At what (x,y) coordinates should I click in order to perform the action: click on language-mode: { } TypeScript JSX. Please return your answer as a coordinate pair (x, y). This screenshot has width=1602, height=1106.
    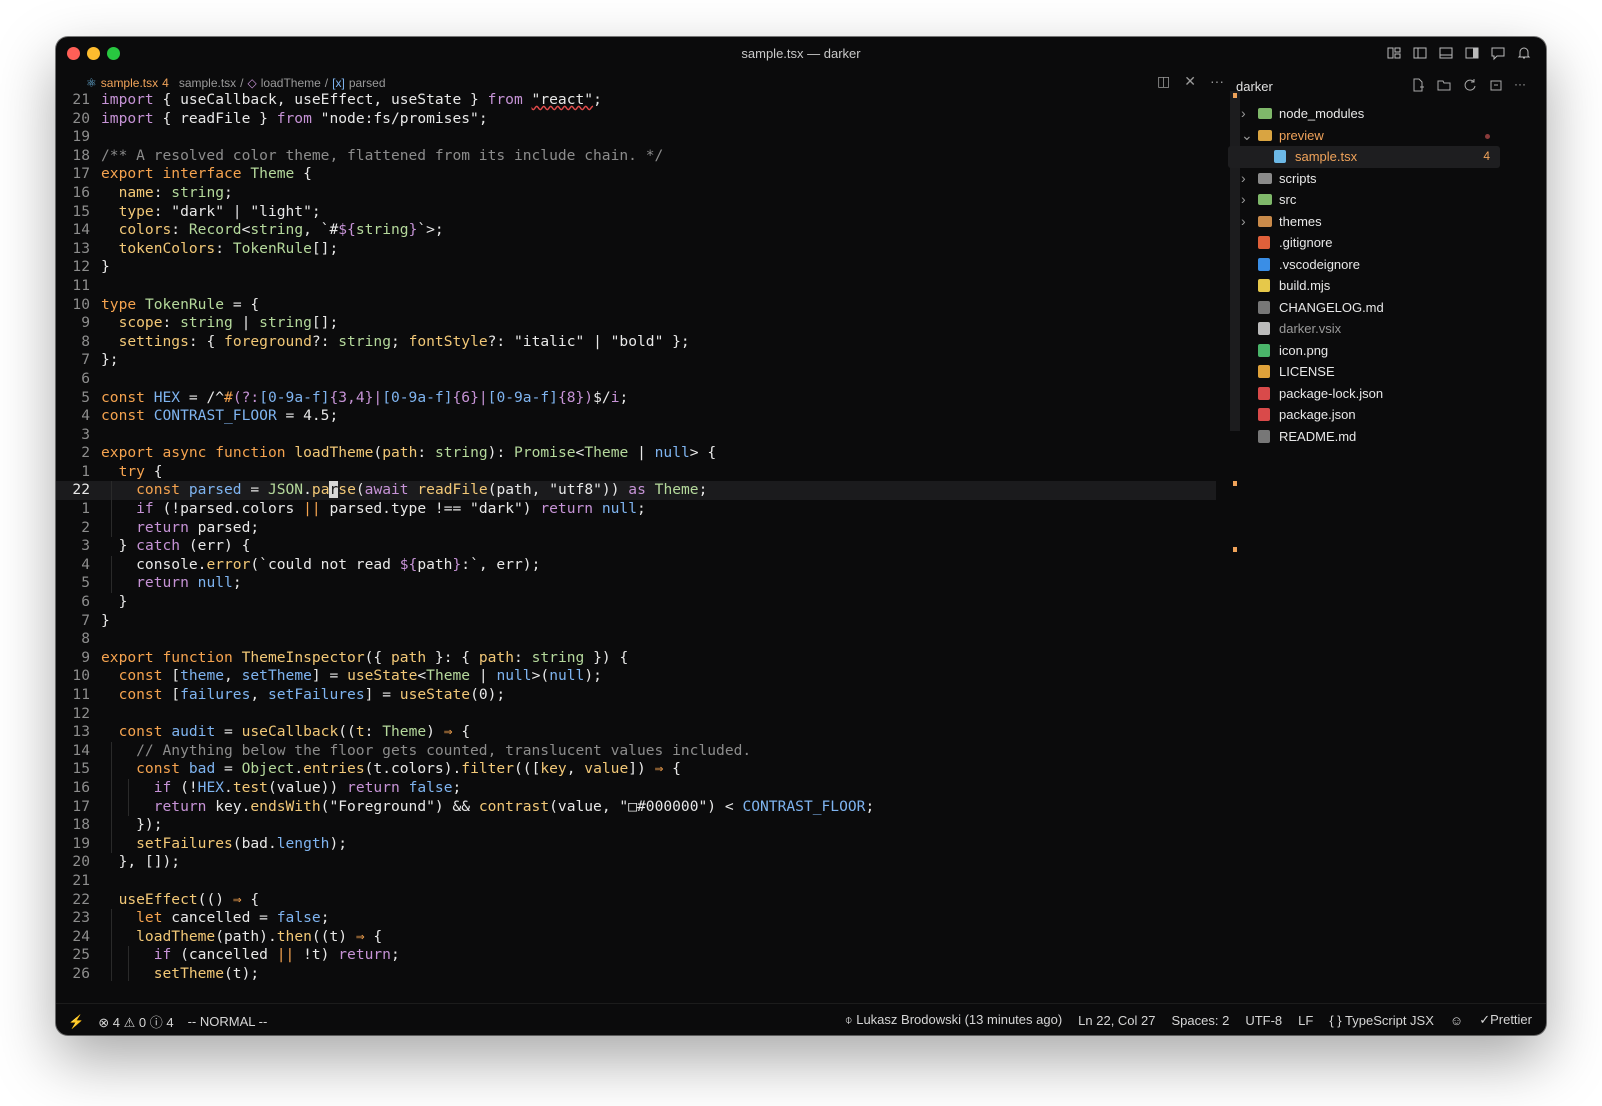
    Looking at the image, I should click on (1381, 1020).